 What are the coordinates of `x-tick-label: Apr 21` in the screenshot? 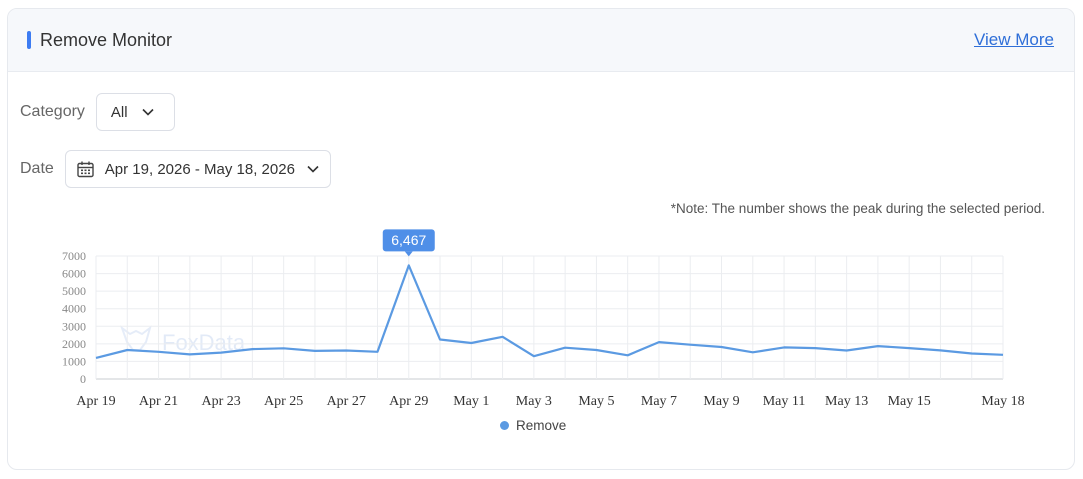 It's located at (158, 401).